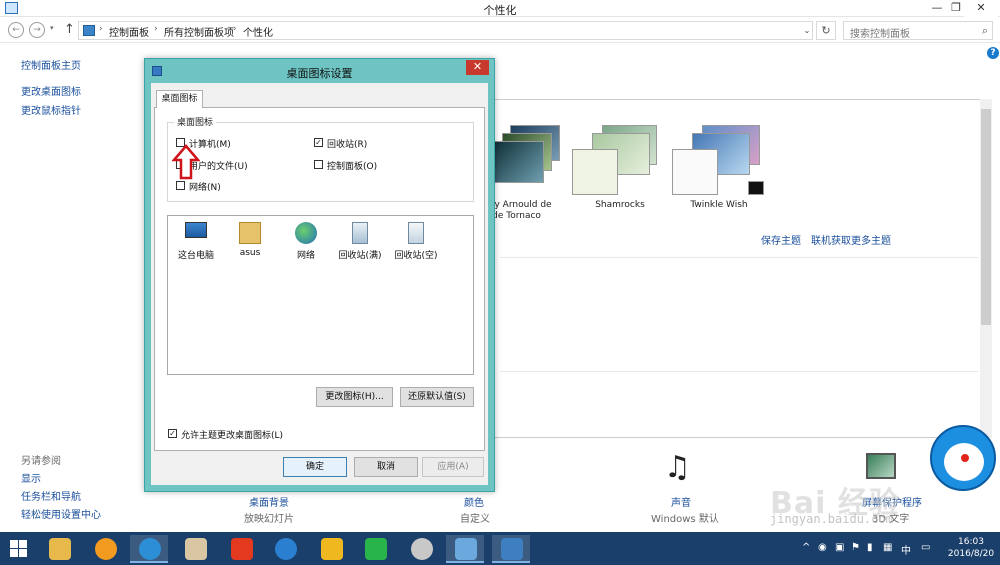 The width and height of the screenshot is (1000, 565). I want to click on tray-keyboard-icon: ▣, so click(839, 547).